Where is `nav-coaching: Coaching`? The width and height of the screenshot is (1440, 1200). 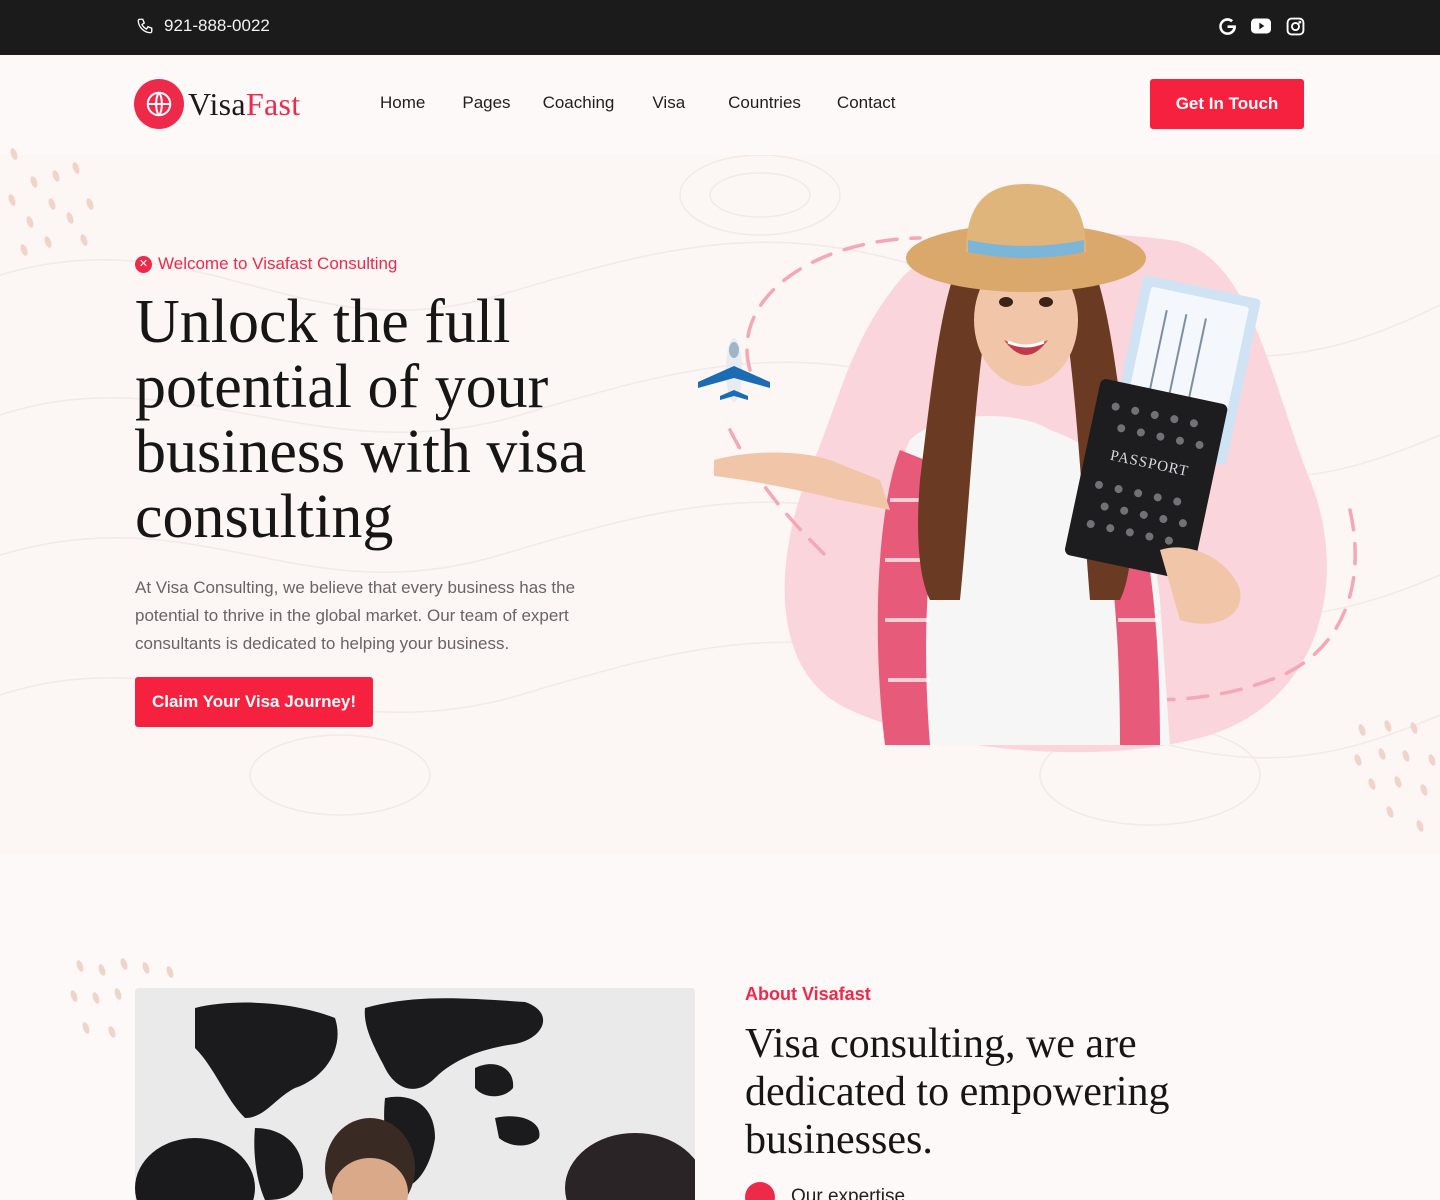 nav-coaching: Coaching is located at coordinates (579, 103).